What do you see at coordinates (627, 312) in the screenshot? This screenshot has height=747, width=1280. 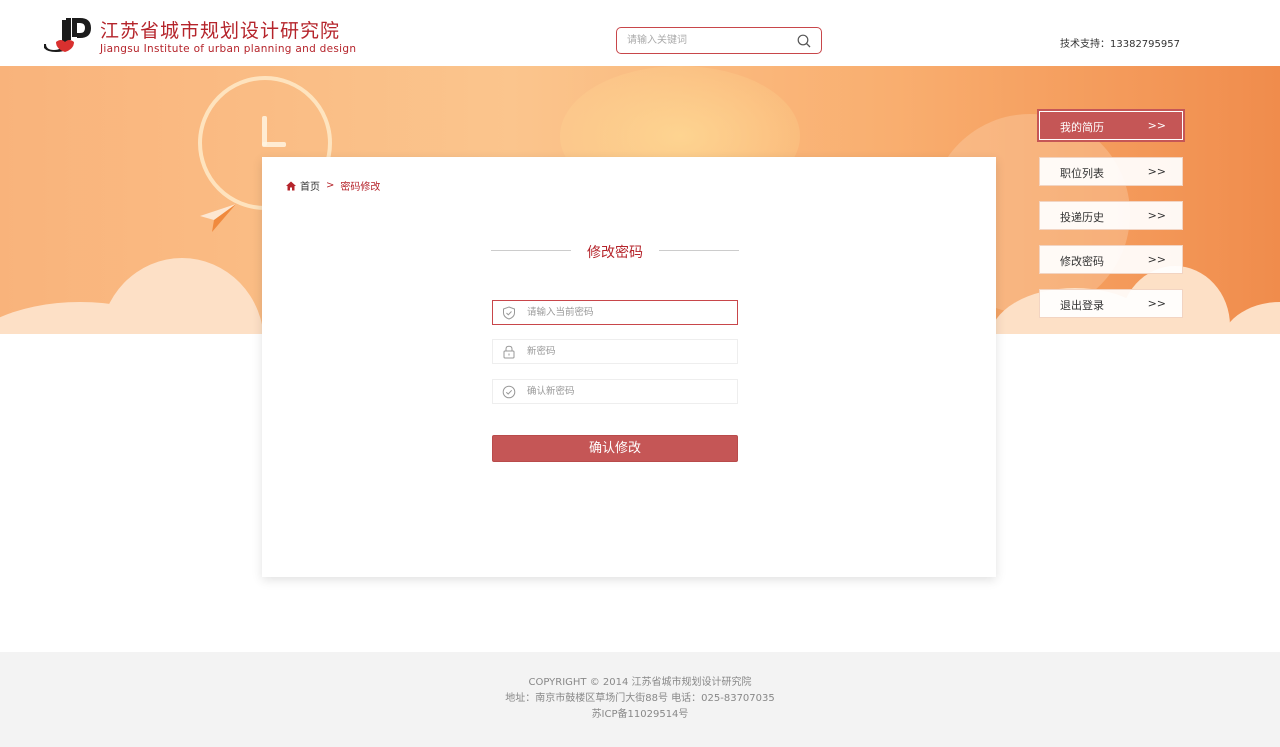 I see `current-password-input` at bounding box center [627, 312].